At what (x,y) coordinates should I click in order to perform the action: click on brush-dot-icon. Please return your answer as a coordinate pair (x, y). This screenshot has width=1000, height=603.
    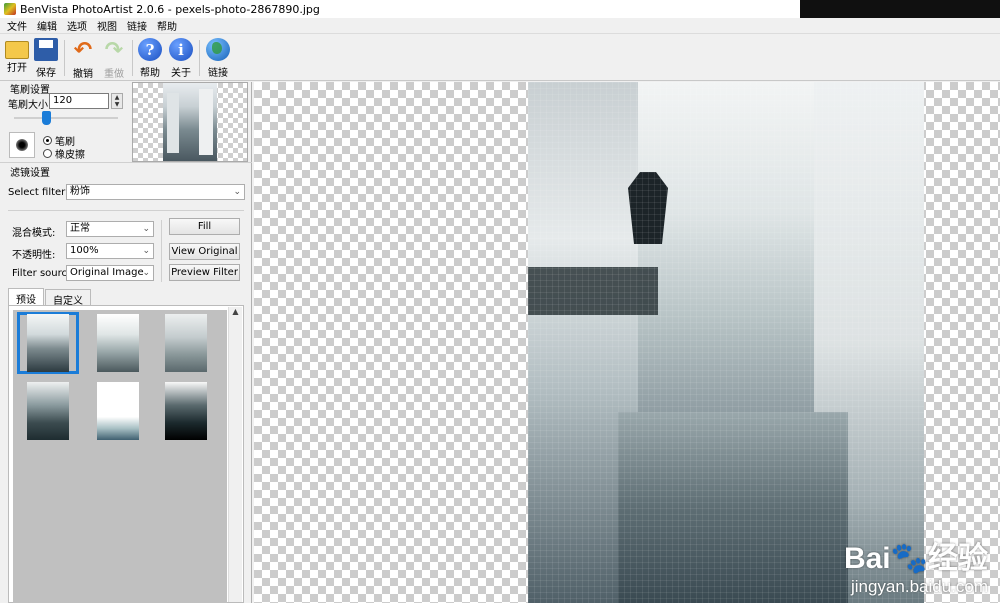
    Looking at the image, I should click on (22, 145).